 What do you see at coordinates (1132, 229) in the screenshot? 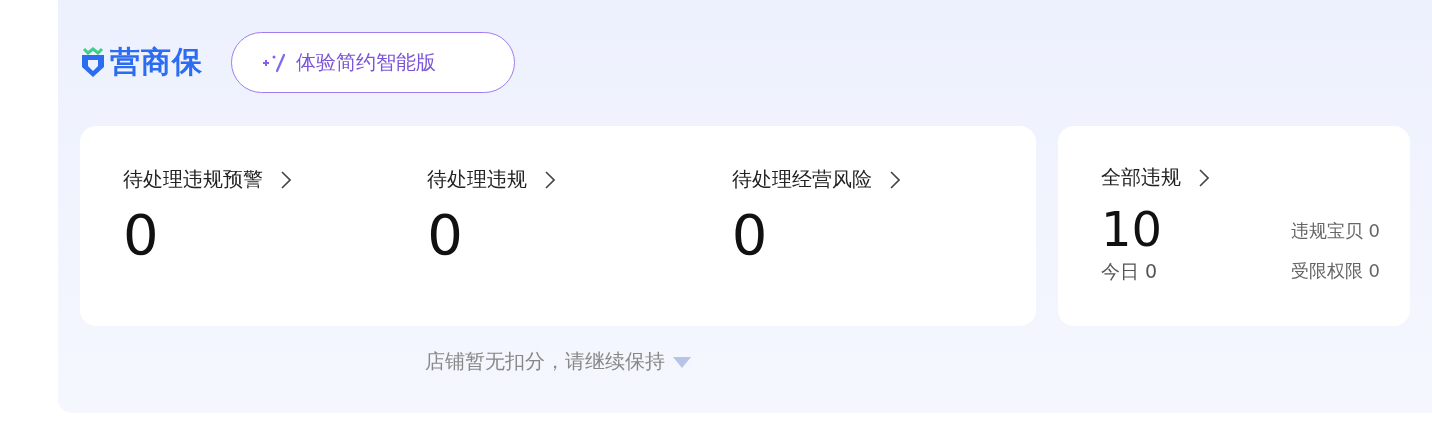
I see `violation-count: 10` at bounding box center [1132, 229].